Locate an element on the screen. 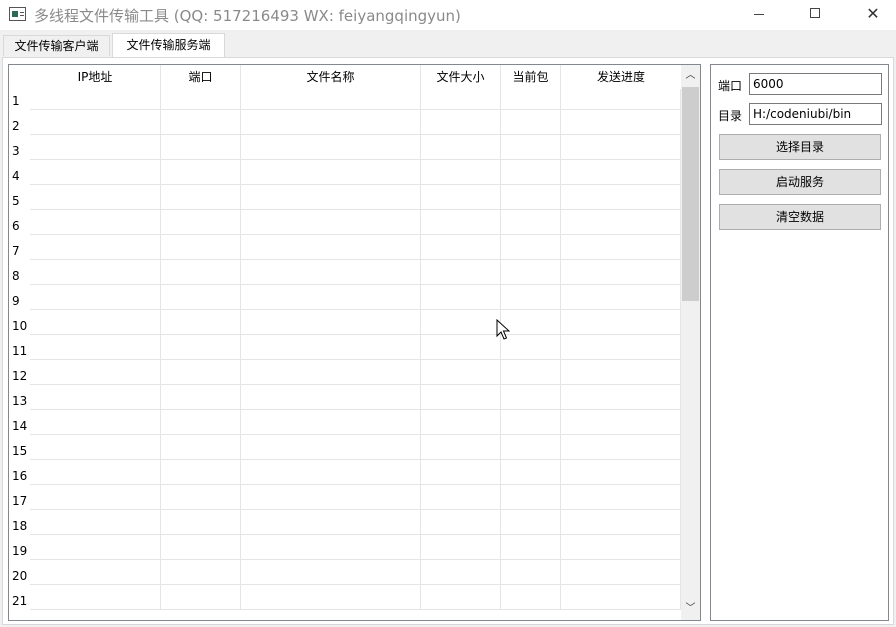  table-row: 11 is located at coordinates (345, 347).